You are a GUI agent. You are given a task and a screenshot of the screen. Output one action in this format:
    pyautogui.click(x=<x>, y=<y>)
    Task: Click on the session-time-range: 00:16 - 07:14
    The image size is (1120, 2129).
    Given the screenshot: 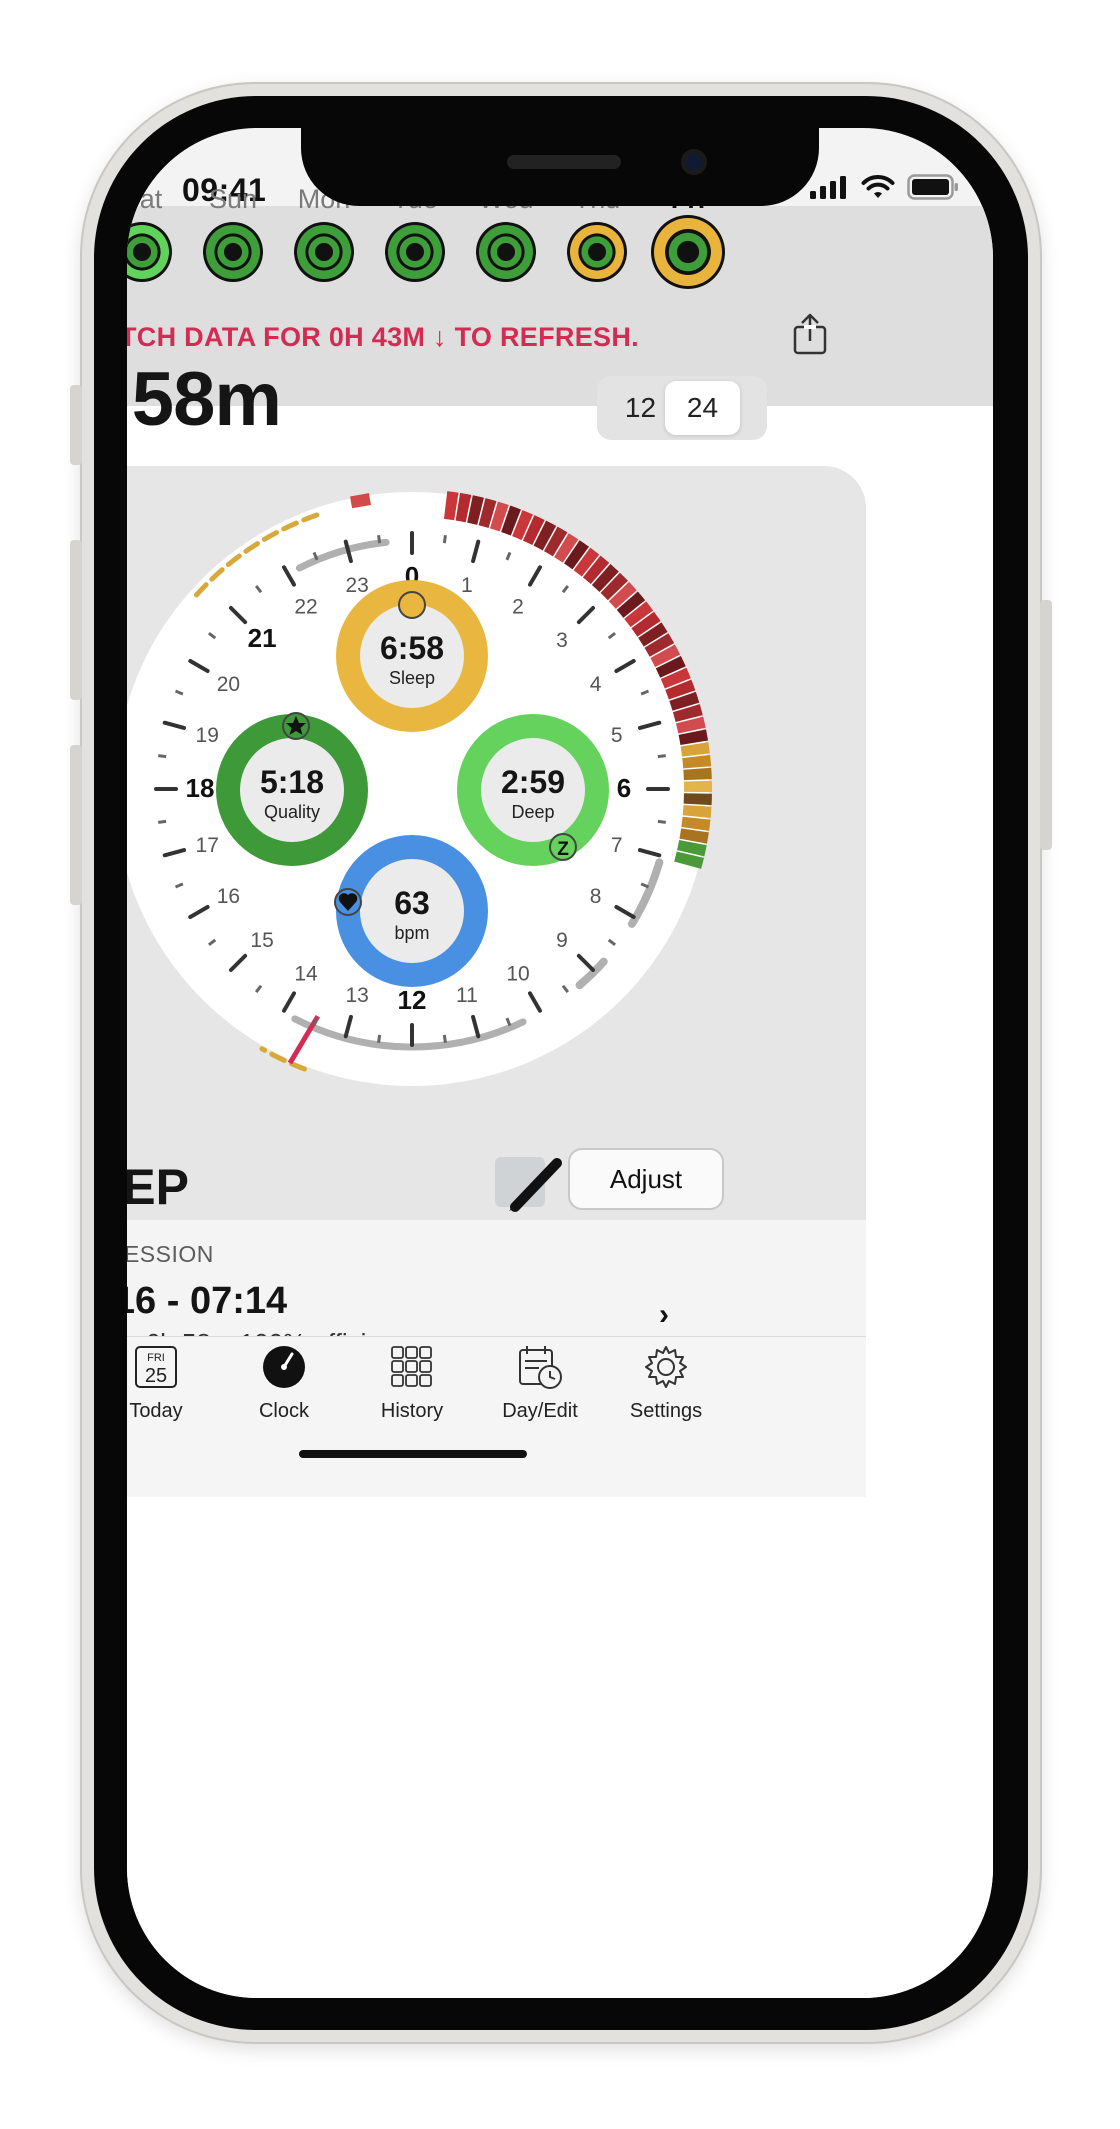 What is the action you would take?
    pyautogui.click(x=207, y=1301)
    